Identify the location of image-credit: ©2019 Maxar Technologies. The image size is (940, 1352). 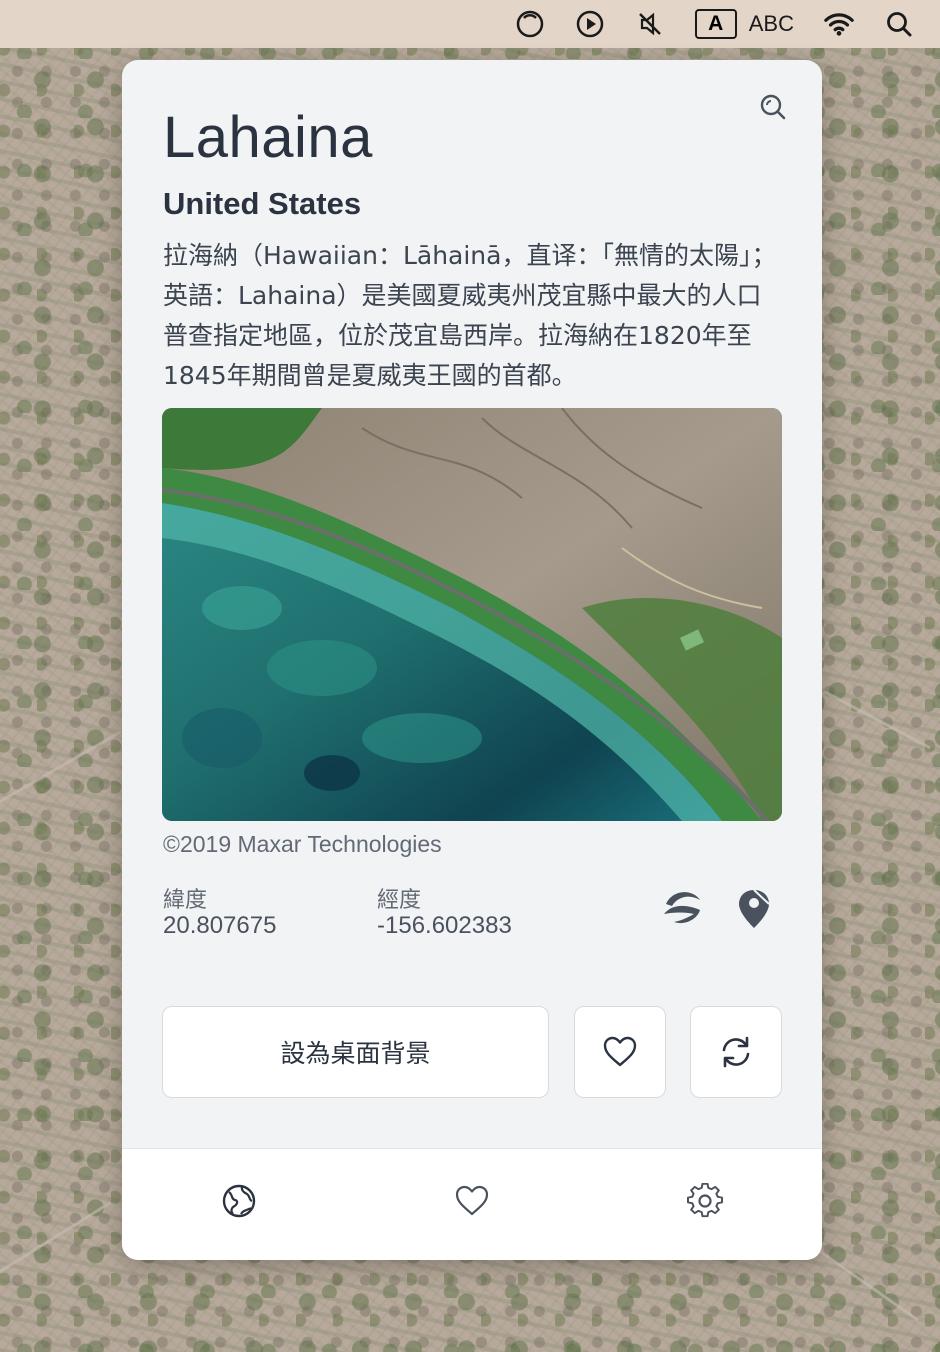
(302, 844).